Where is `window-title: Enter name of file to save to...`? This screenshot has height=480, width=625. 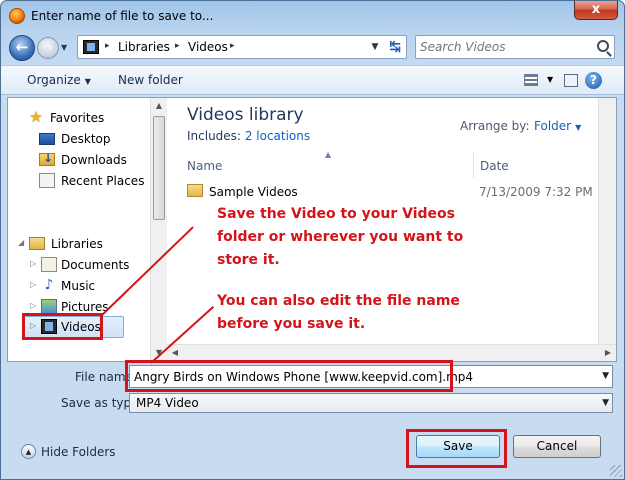
window-title: Enter name of file to save to... is located at coordinates (122, 16).